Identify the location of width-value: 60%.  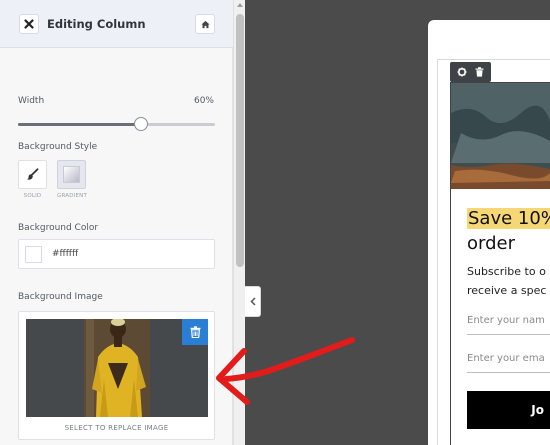
(203, 101).